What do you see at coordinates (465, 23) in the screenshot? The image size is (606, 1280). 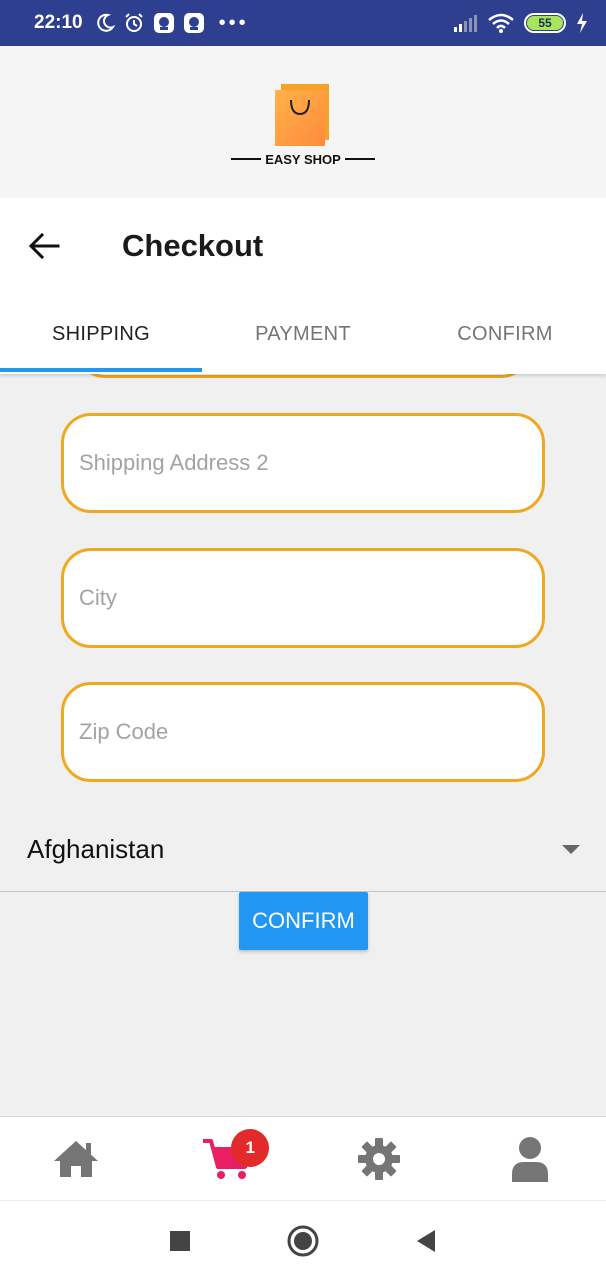 I see `signal-icon` at bounding box center [465, 23].